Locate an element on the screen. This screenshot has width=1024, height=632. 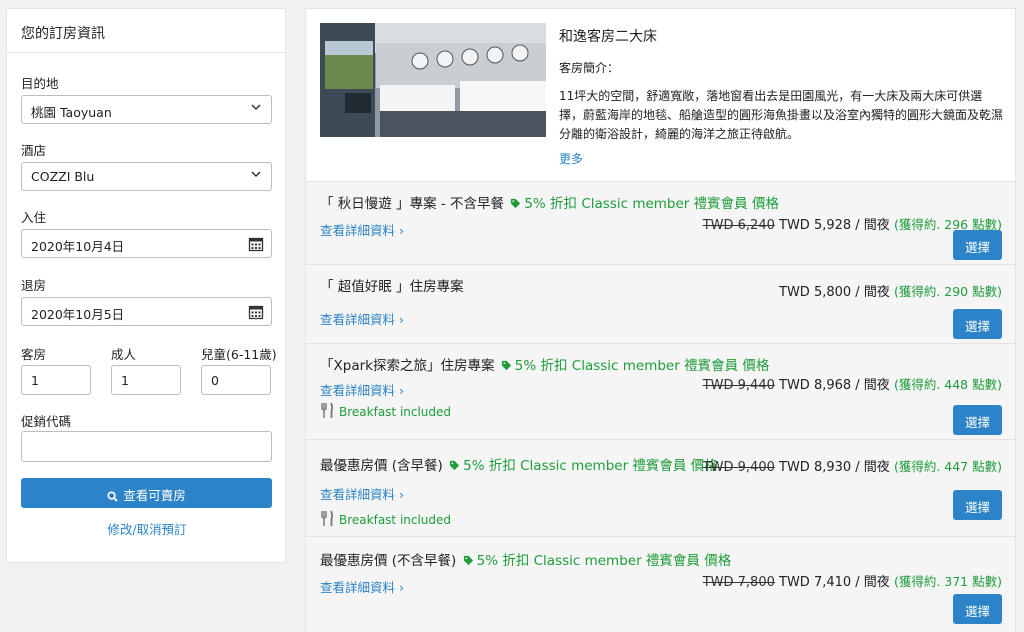
booking-panel-title: 您的訂房資訊 is located at coordinates (146, 31).